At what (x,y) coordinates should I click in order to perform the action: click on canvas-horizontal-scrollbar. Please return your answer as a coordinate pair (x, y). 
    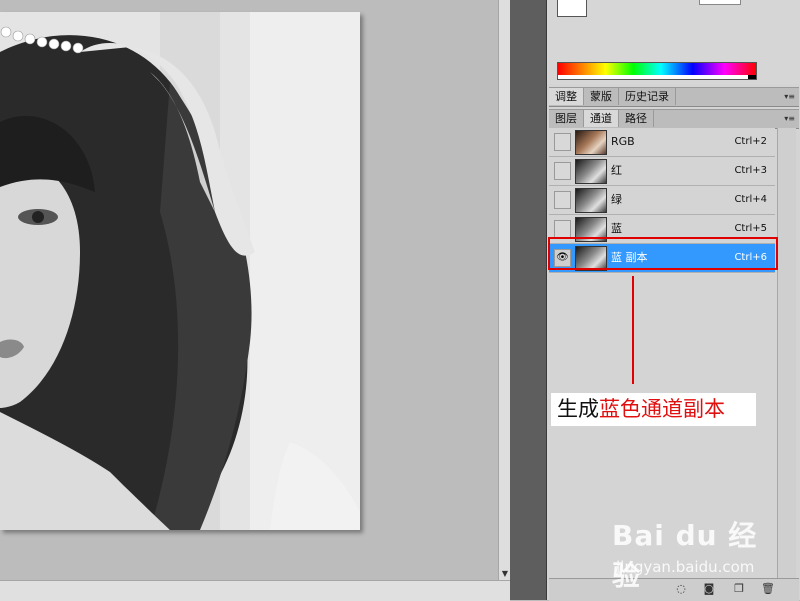
    Looking at the image, I should click on (255, 590).